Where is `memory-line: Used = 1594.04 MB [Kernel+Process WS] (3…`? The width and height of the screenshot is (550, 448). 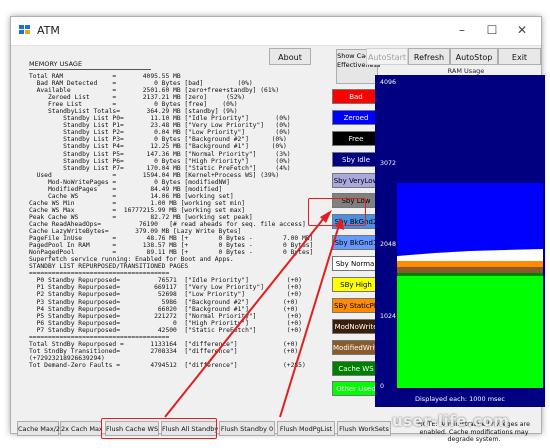 memory-line: Used = 1594.04 MB [Kernel+Process WS] (3… is located at coordinates (154, 175).